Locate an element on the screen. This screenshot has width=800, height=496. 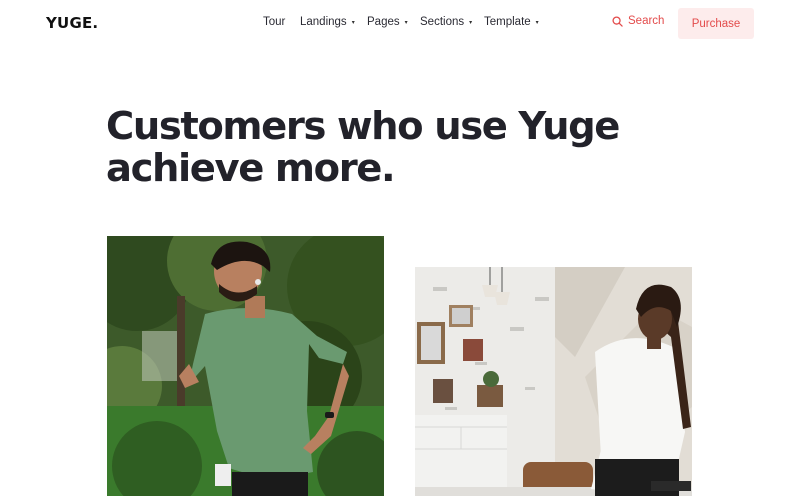
nav-item-template: Template ▾ is located at coordinates (511, 22).